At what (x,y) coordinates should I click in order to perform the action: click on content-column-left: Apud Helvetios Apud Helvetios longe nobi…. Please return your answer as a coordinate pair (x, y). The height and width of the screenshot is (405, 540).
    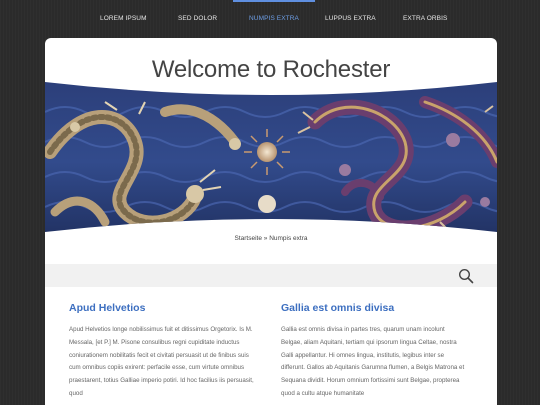
    Looking at the image, I should click on (162, 351).